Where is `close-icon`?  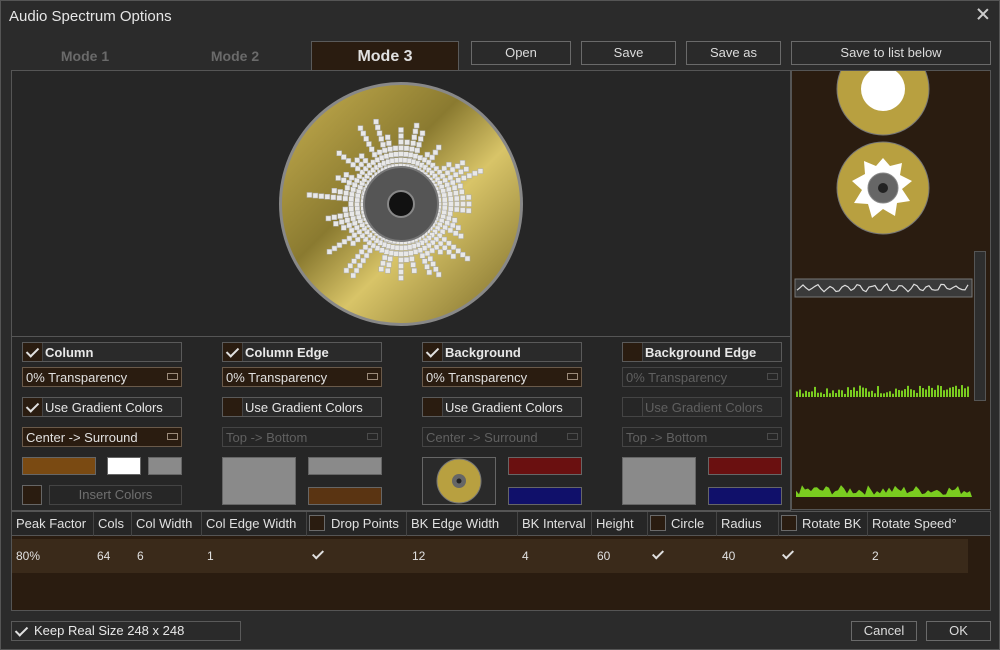
close-icon is located at coordinates (983, 14).